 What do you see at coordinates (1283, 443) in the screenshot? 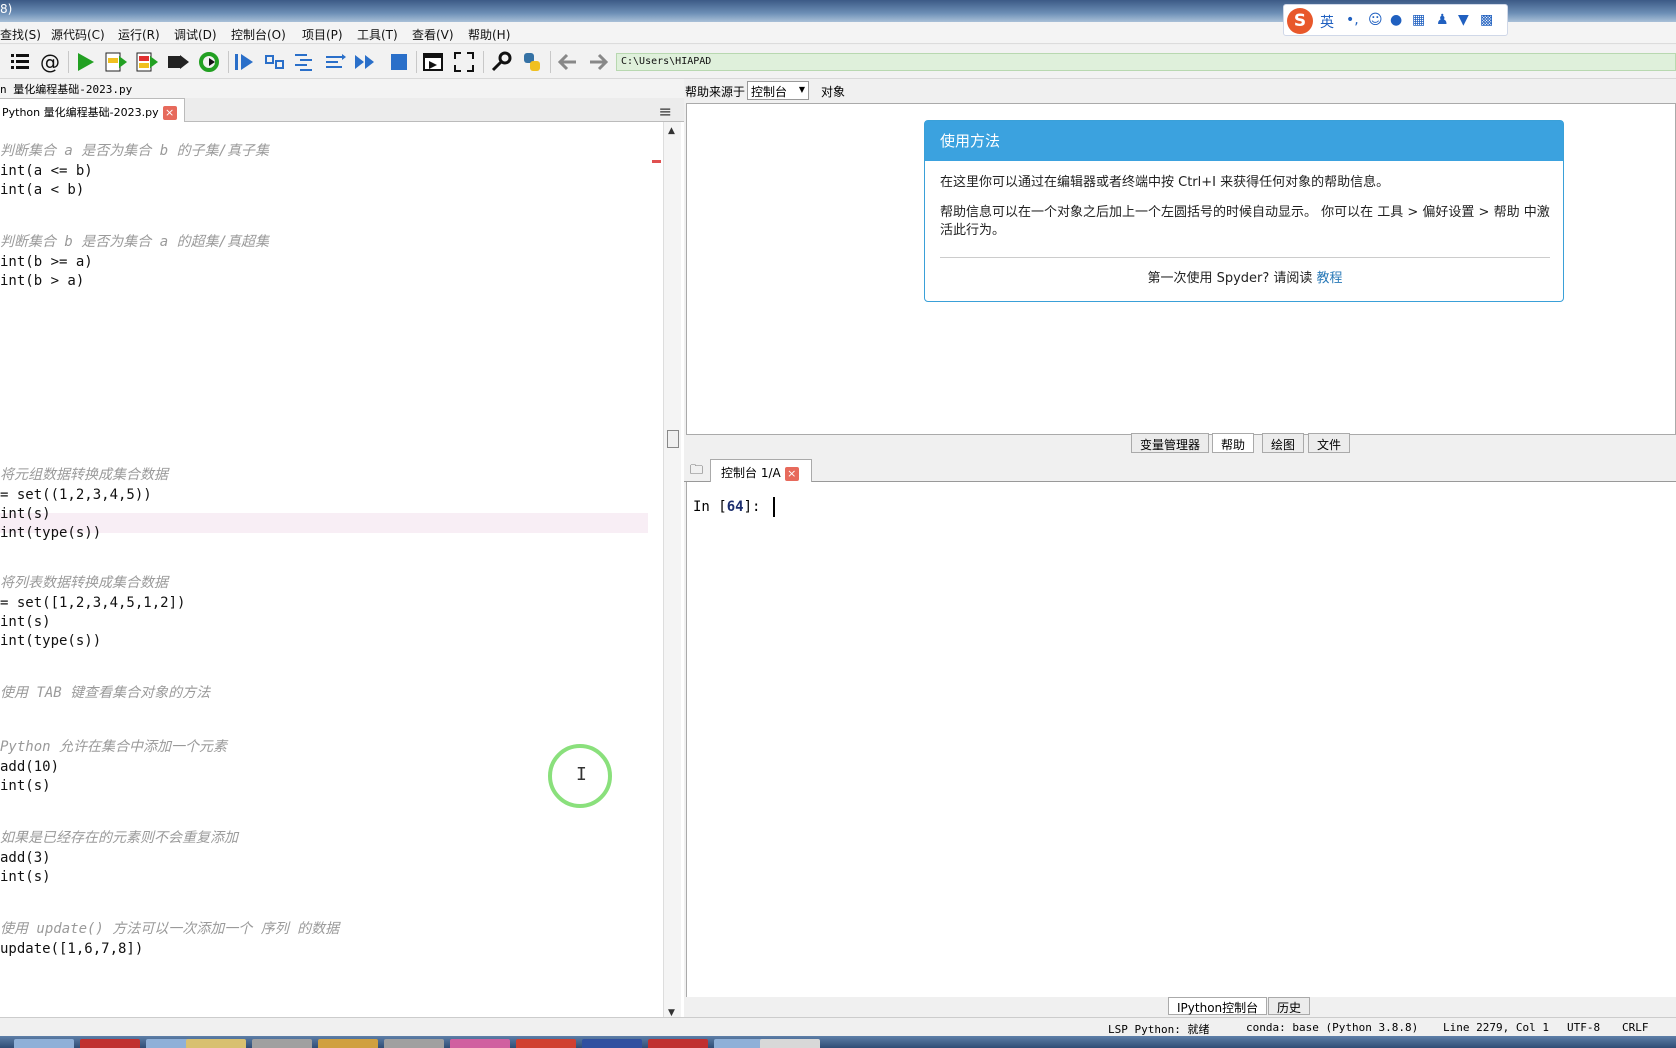
I see `tab-plots: 绘图` at bounding box center [1283, 443].